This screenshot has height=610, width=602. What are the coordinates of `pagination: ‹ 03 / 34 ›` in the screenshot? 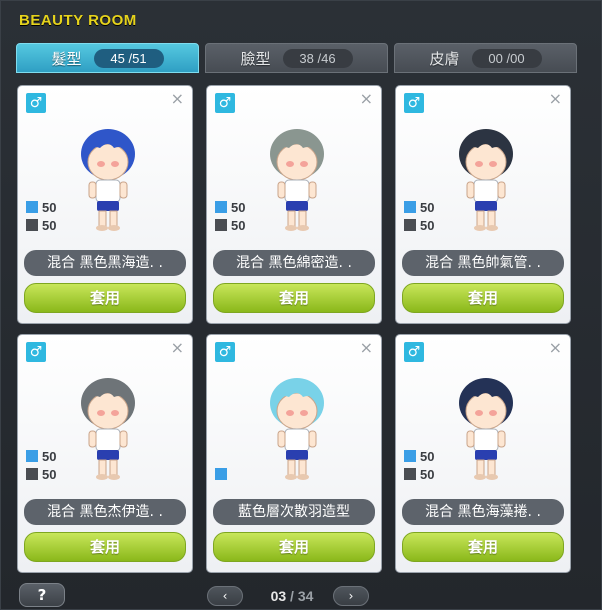 It's located at (297, 597).